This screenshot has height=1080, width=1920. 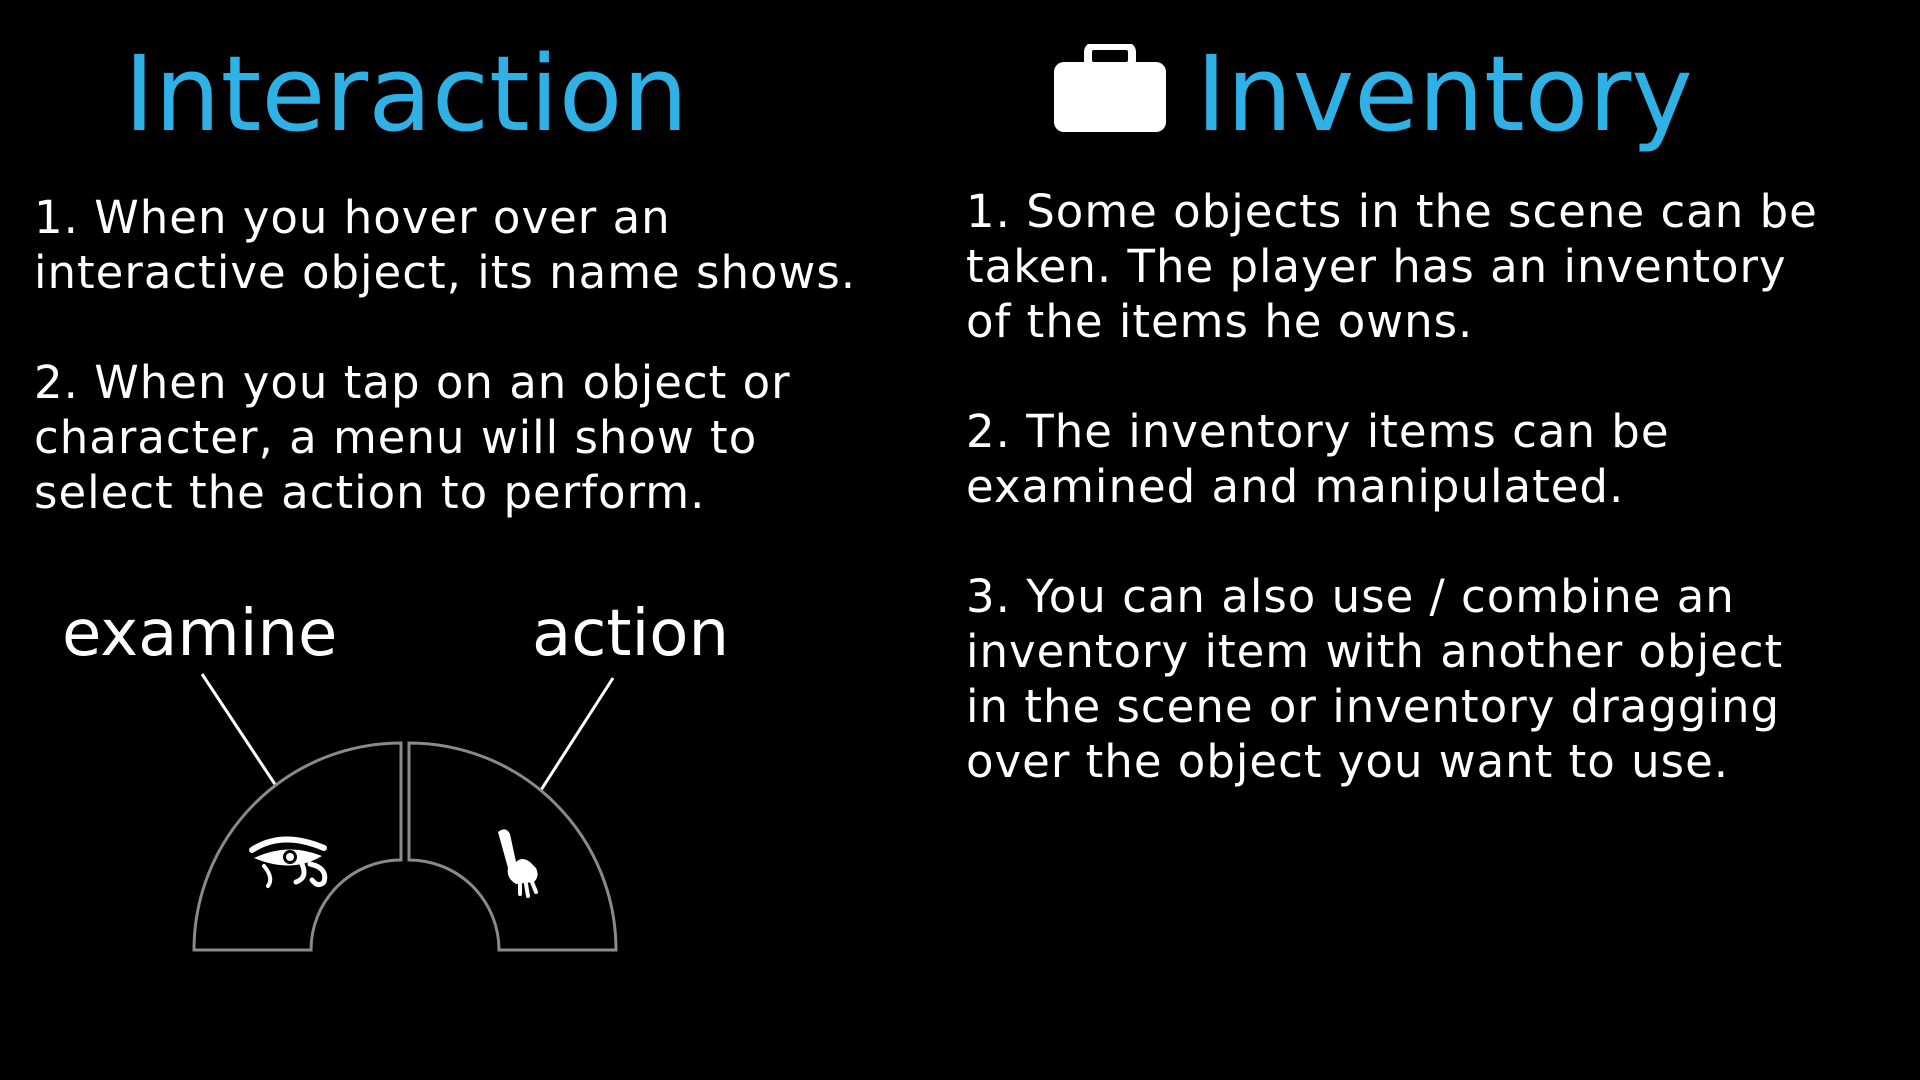 What do you see at coordinates (1392, 211) in the screenshot?
I see `text-line: 1. Some objects in the scene can be` at bounding box center [1392, 211].